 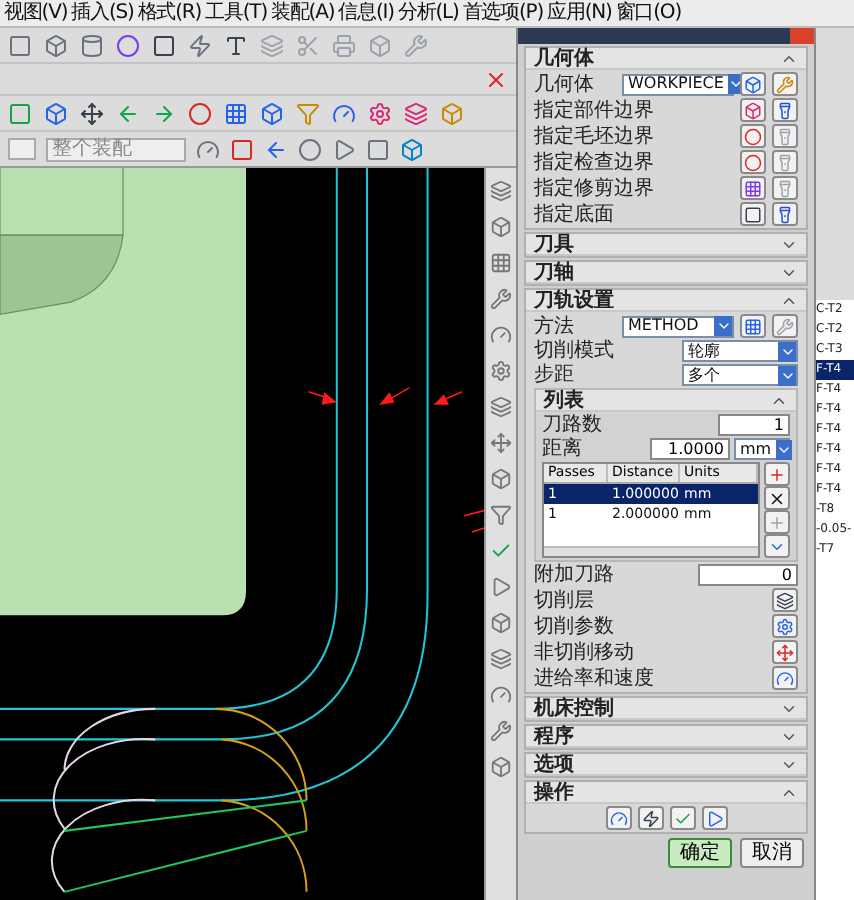 I want to click on field-label: 进给率和速度, so click(x=594, y=678).